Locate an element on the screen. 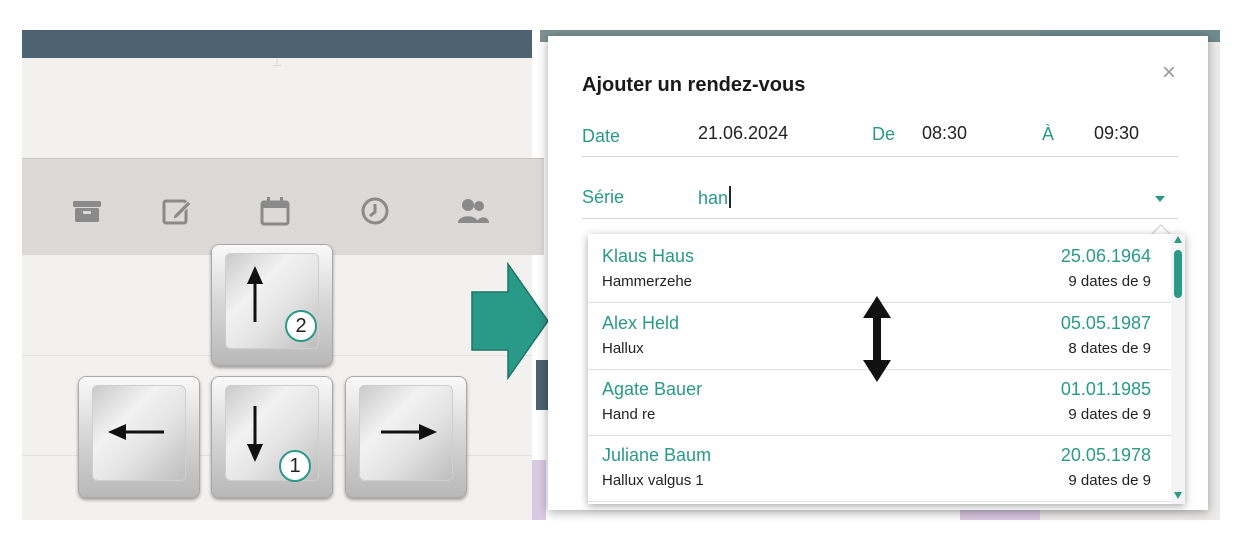  app-header-bar is located at coordinates (277, 44).